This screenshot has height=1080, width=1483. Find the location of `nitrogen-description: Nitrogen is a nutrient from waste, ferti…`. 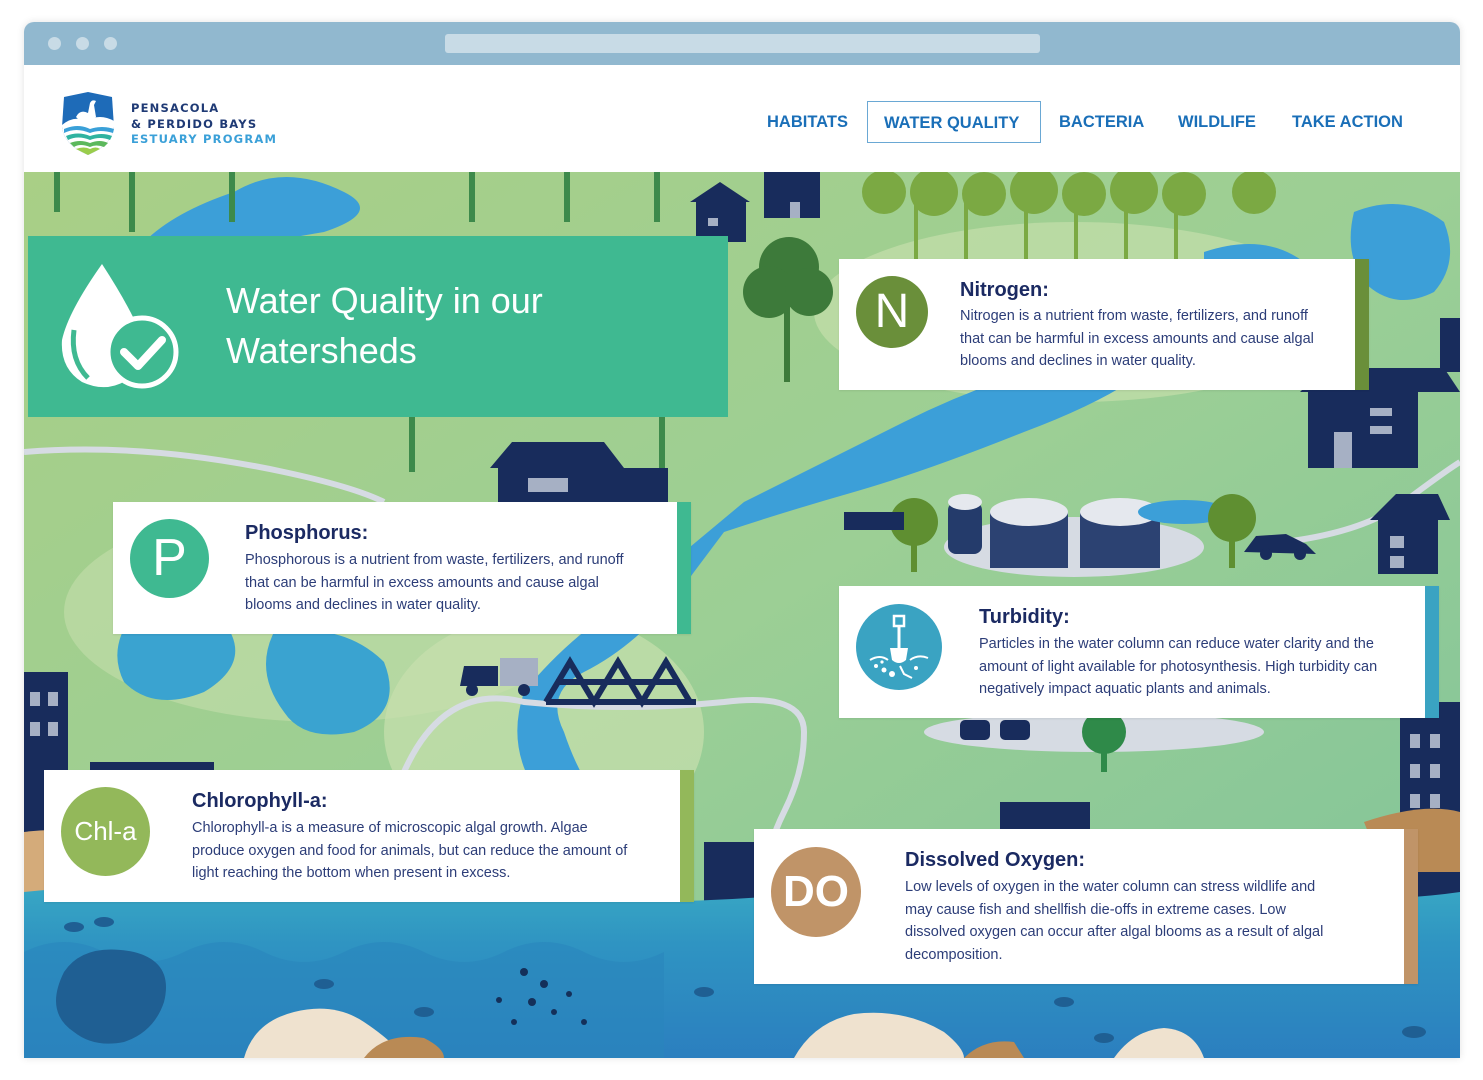

nitrogen-description: Nitrogen is a nutrient from waste, ferti… is located at coordinates (1137, 339).